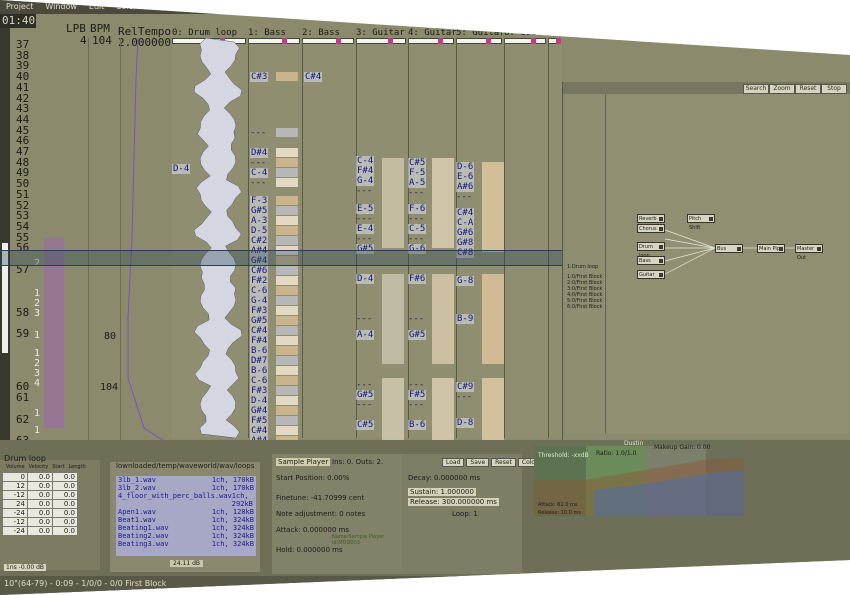  I want to click on file-entry: Beating3.wav 1ch, 324kB, so click(186, 544).